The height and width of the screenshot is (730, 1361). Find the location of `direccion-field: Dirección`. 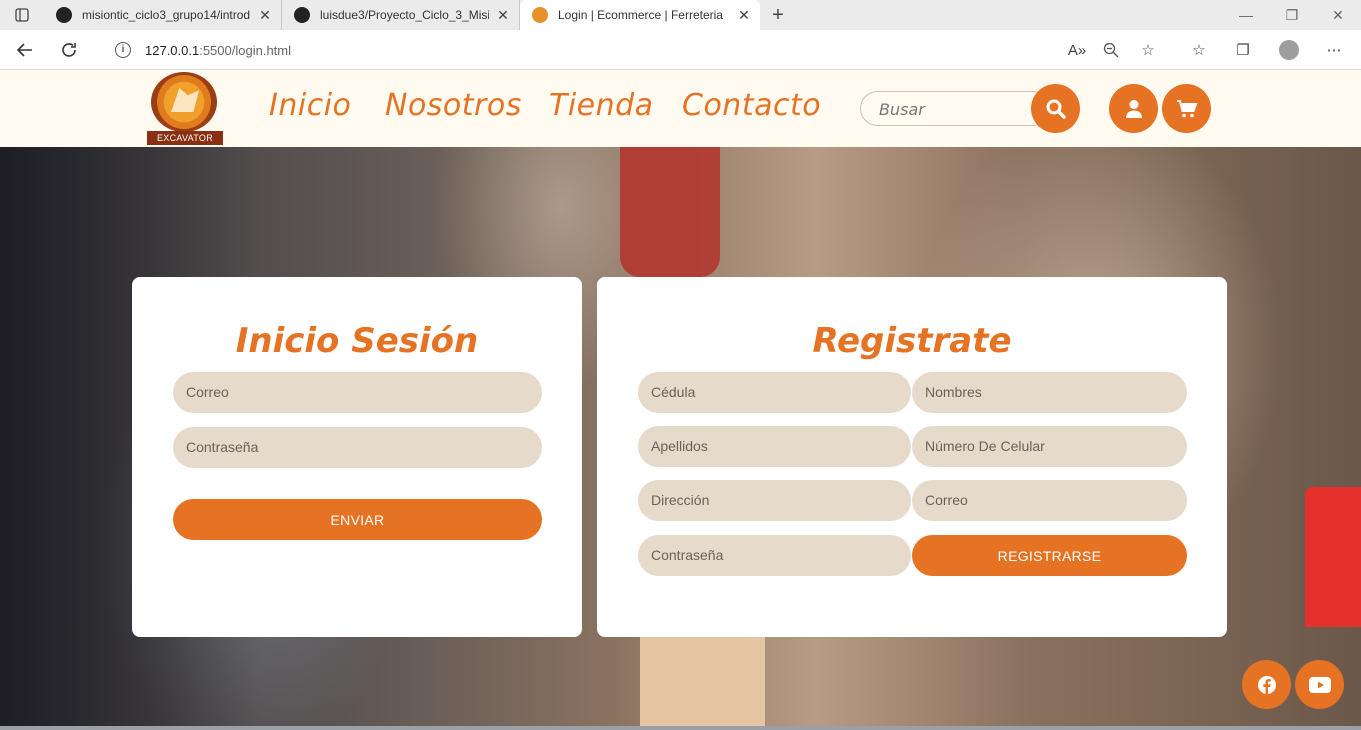

direccion-field: Dirección is located at coordinates (774, 500).